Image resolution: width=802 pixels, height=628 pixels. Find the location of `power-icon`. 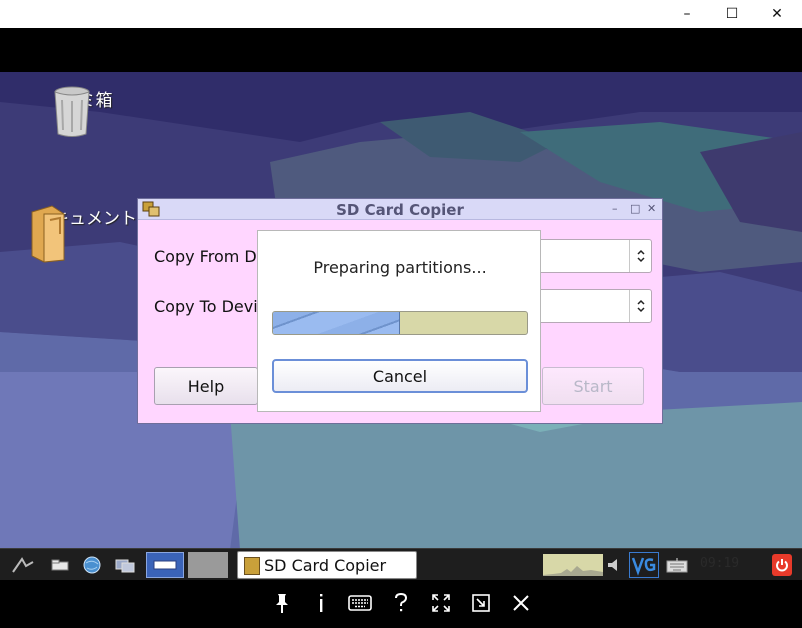

power-icon is located at coordinates (782, 565).